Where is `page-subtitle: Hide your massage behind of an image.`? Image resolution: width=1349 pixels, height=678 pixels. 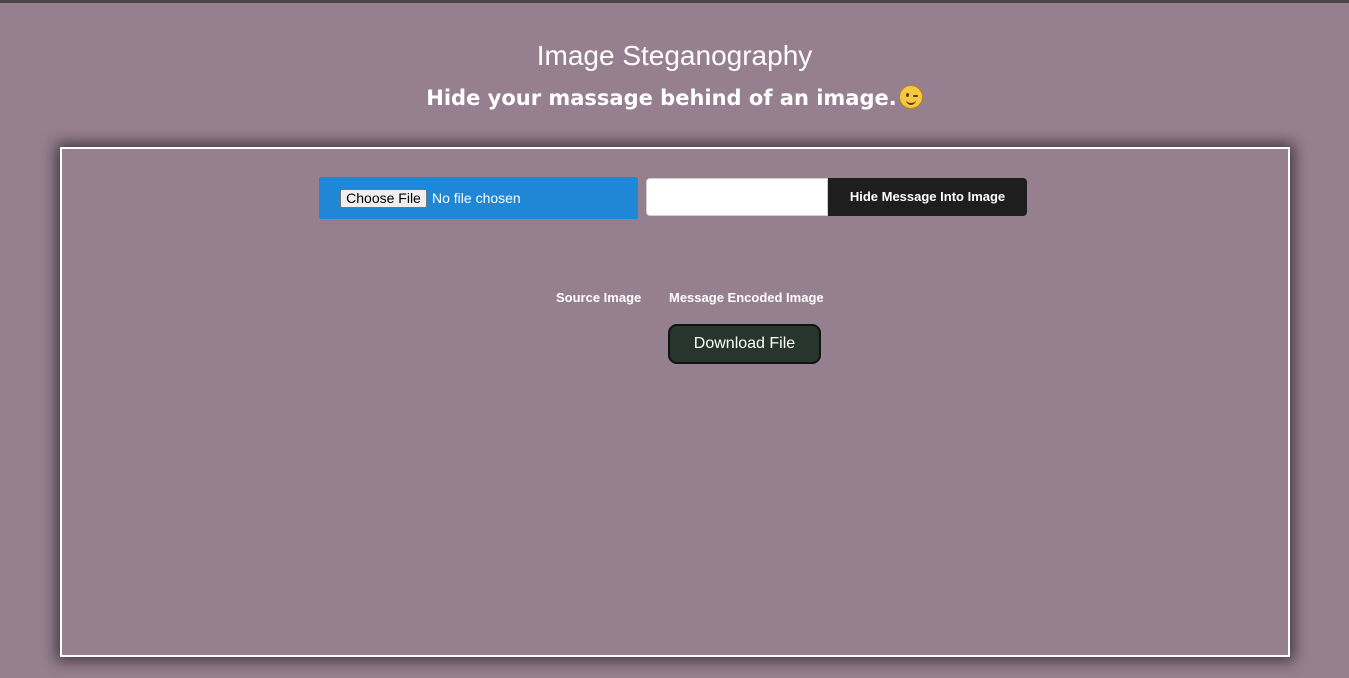 page-subtitle: Hide your massage behind of an image. is located at coordinates (674, 98).